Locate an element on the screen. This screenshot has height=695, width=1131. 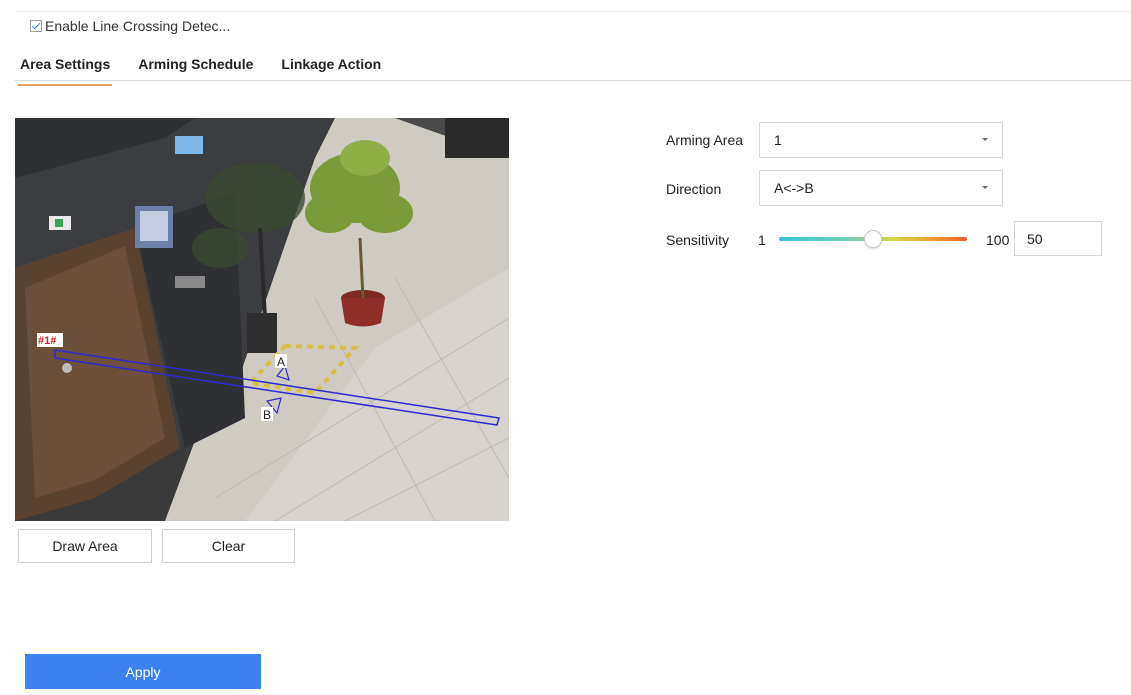
plant-pot is located at coordinates (363, 312).